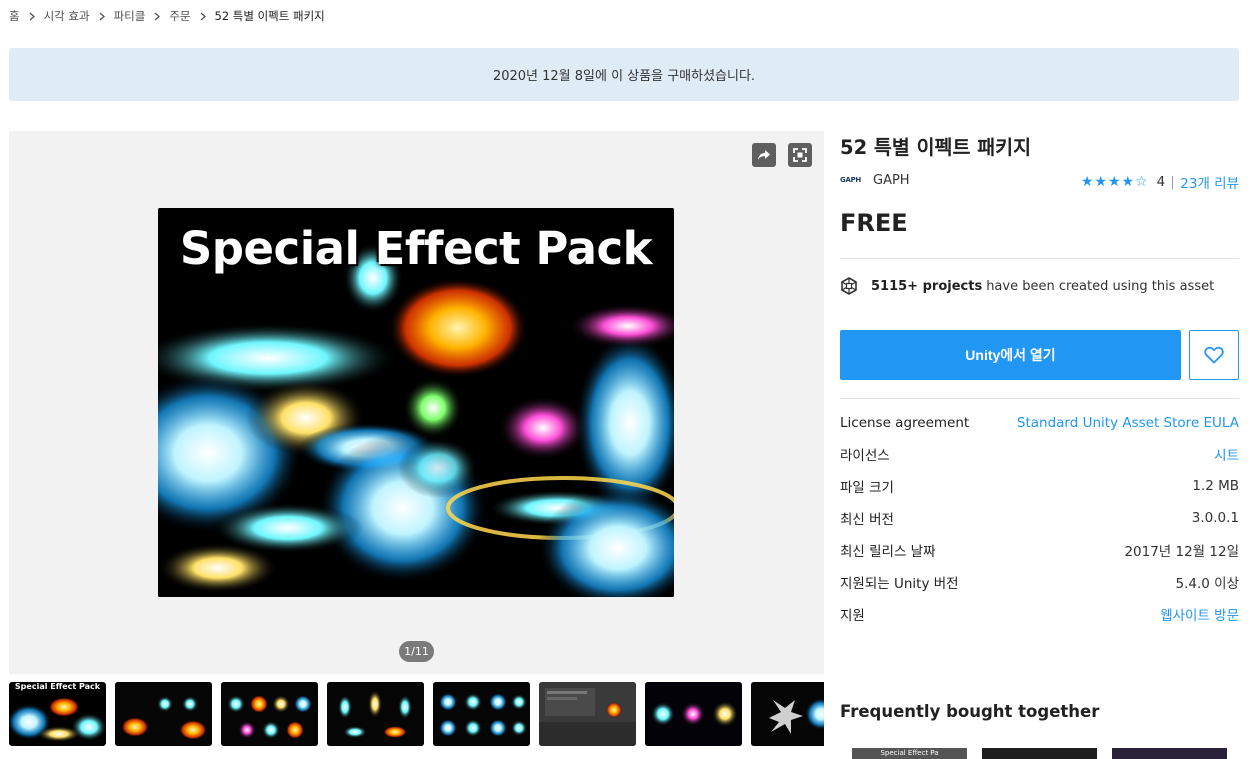 This screenshot has height=759, width=1253. I want to click on breadcrumb-current: 52 특별 이펙트 패키지, so click(269, 16).